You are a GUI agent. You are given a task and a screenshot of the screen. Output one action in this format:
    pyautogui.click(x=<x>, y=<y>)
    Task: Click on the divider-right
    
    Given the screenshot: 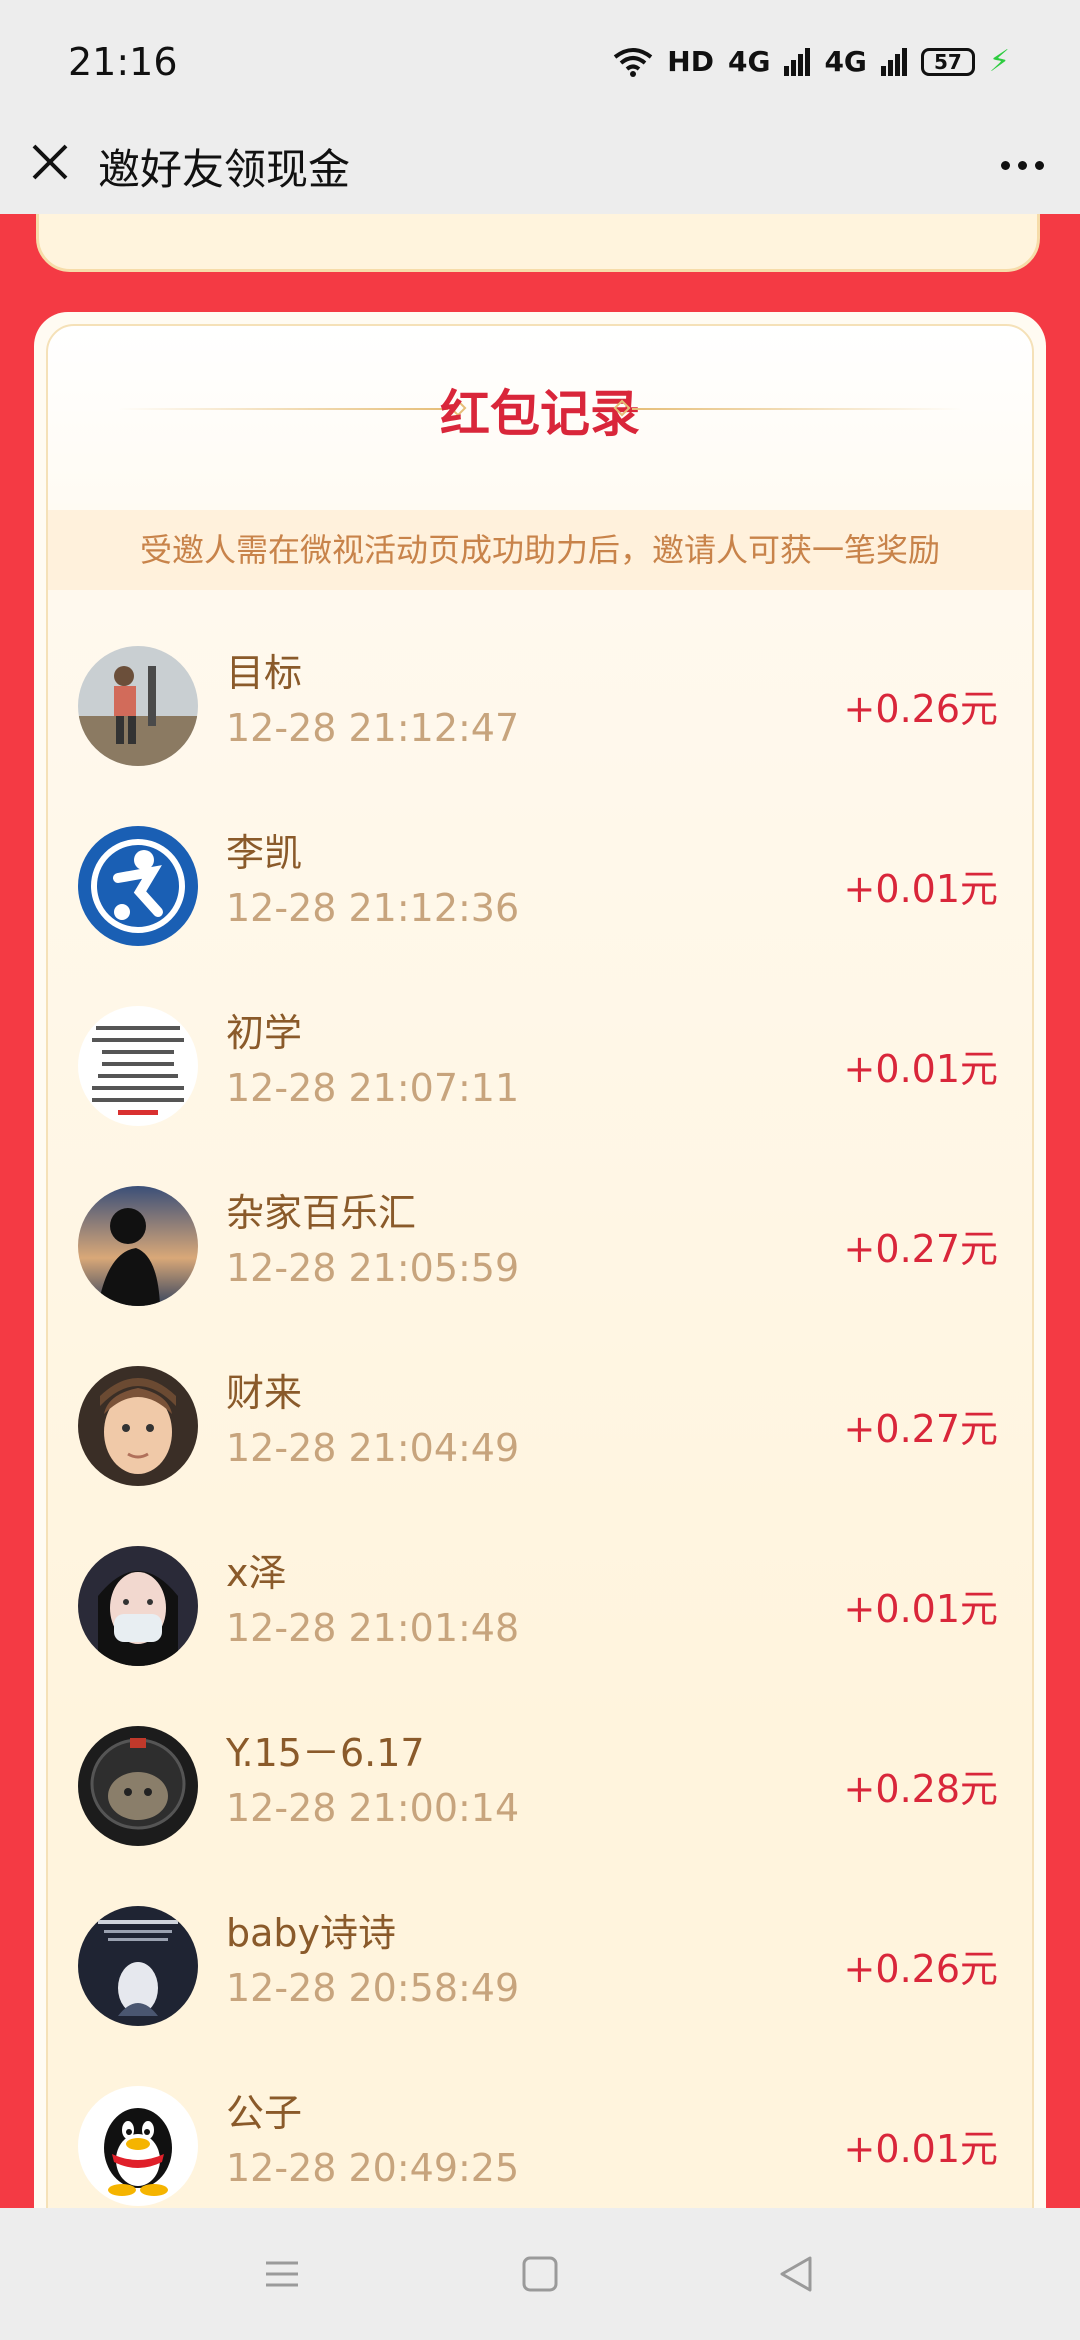 What is the action you would take?
    pyautogui.click(x=797, y=409)
    